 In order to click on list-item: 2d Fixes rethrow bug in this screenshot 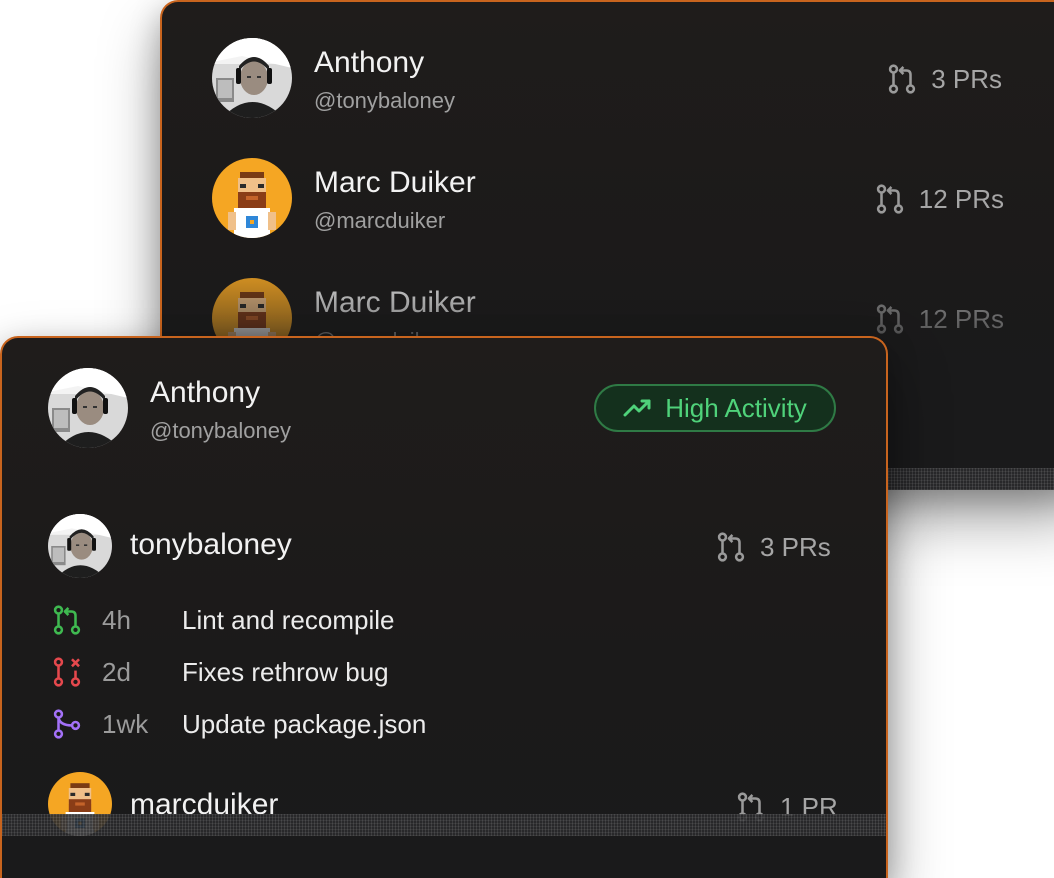, I will do `click(219, 672)`.